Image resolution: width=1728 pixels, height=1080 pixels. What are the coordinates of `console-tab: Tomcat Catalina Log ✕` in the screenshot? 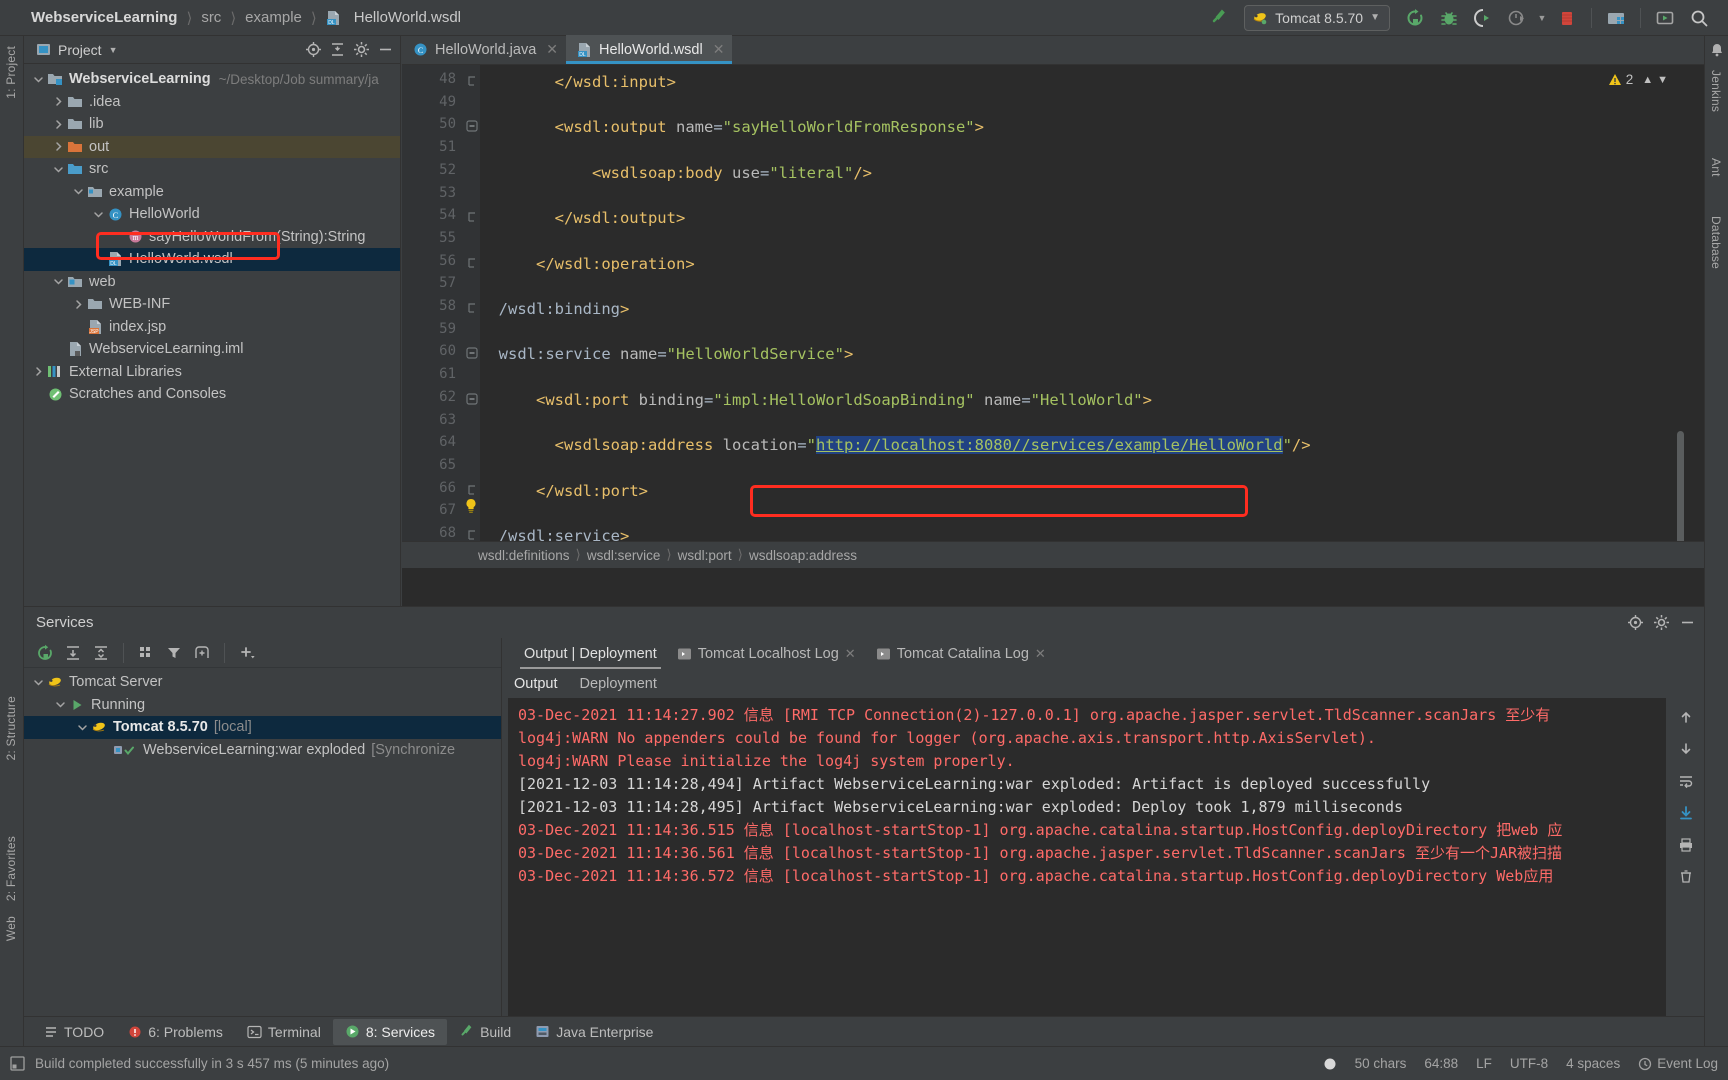 It's located at (961, 653).